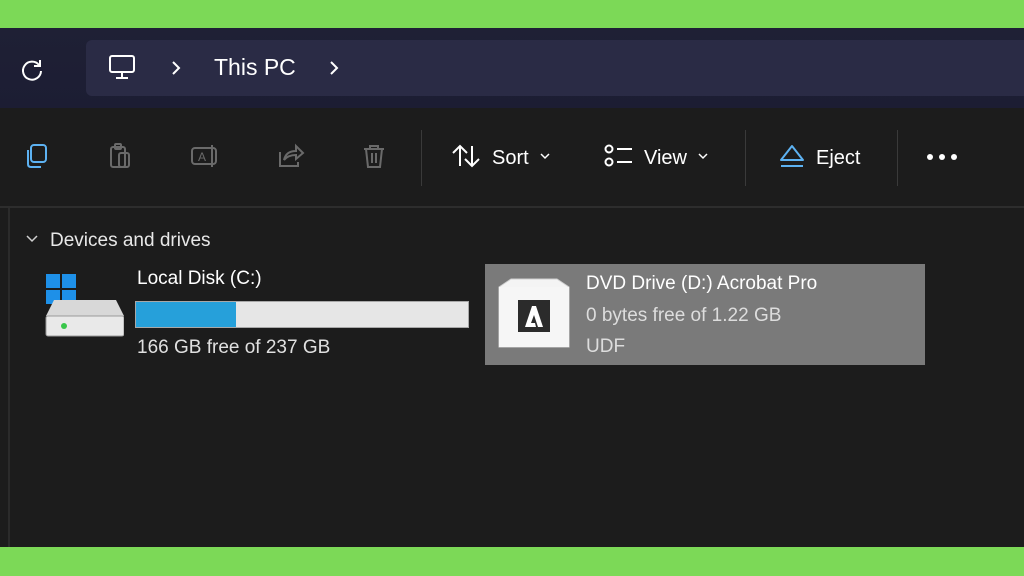  What do you see at coordinates (534, 313) in the screenshot?
I see `adobe-acrobat-disc-icon` at bounding box center [534, 313].